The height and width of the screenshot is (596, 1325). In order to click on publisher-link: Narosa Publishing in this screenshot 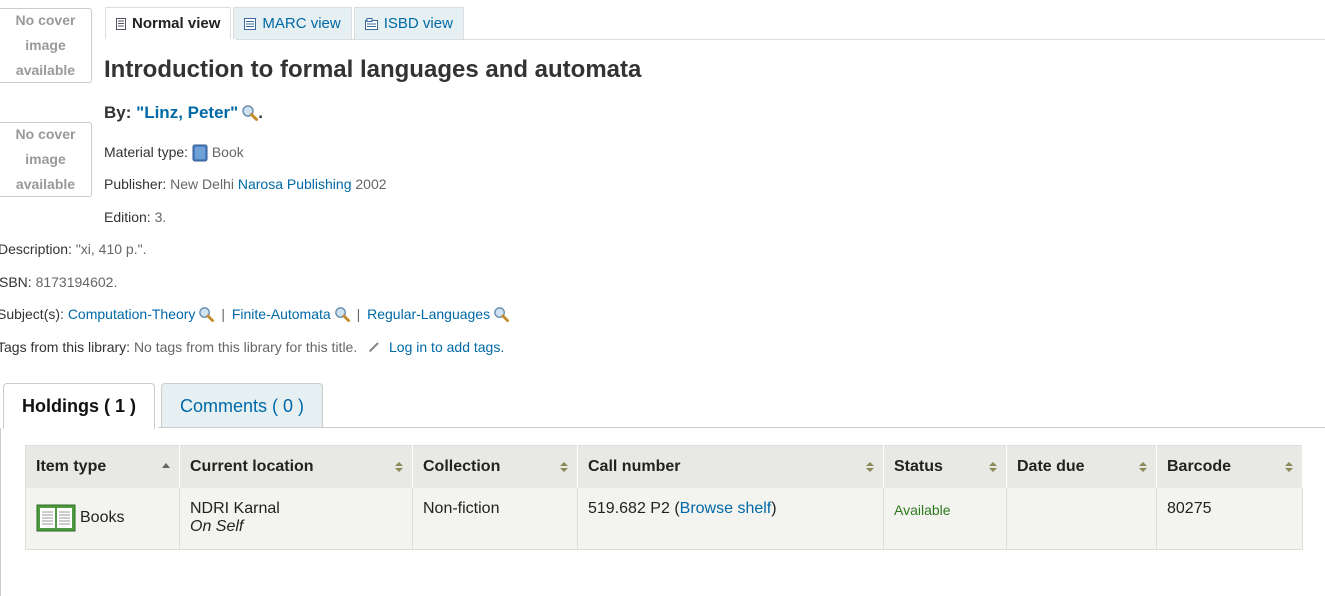, I will do `click(295, 184)`.